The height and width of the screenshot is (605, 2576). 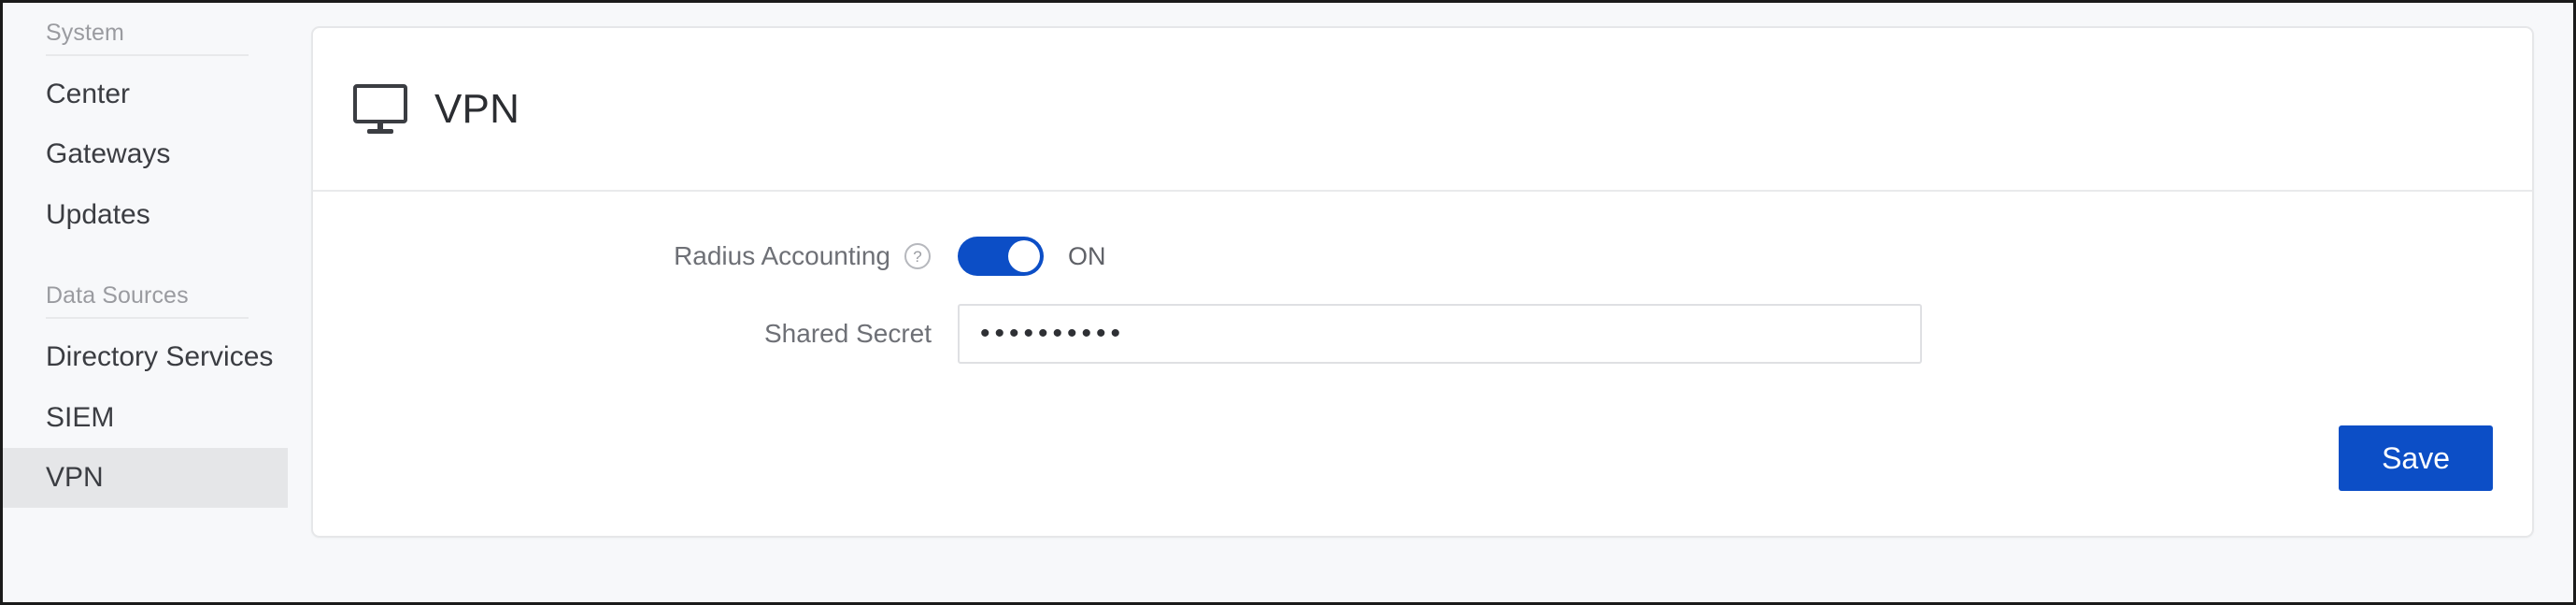 I want to click on sidebar-item-label: Center, so click(x=88, y=94).